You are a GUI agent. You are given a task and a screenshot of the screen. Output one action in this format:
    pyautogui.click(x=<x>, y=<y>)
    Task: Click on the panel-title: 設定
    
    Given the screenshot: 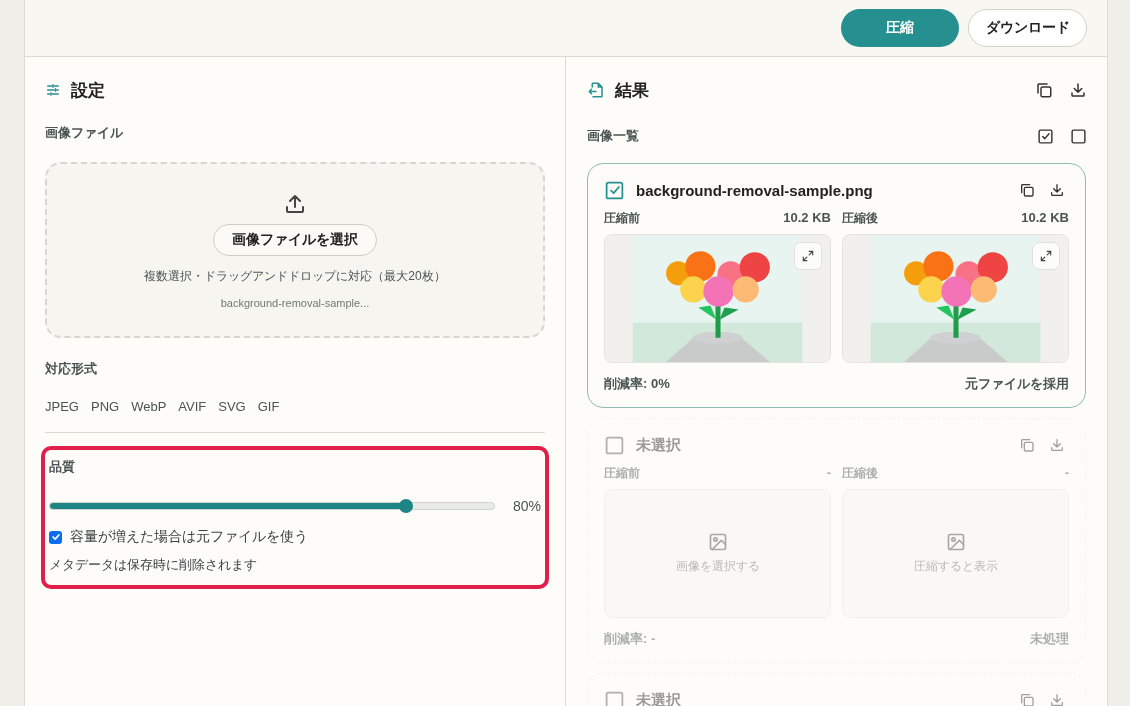 What is the action you would take?
    pyautogui.click(x=88, y=90)
    